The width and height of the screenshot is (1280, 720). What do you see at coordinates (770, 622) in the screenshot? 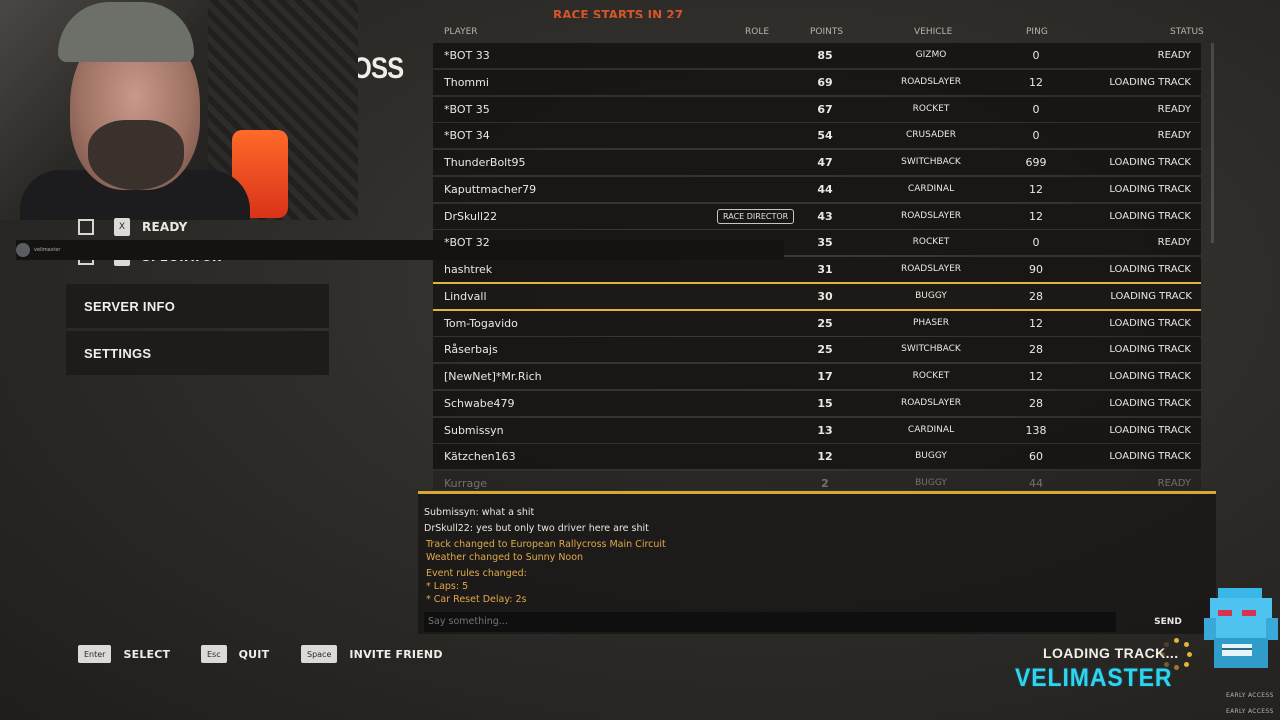
I see `chat-input` at bounding box center [770, 622].